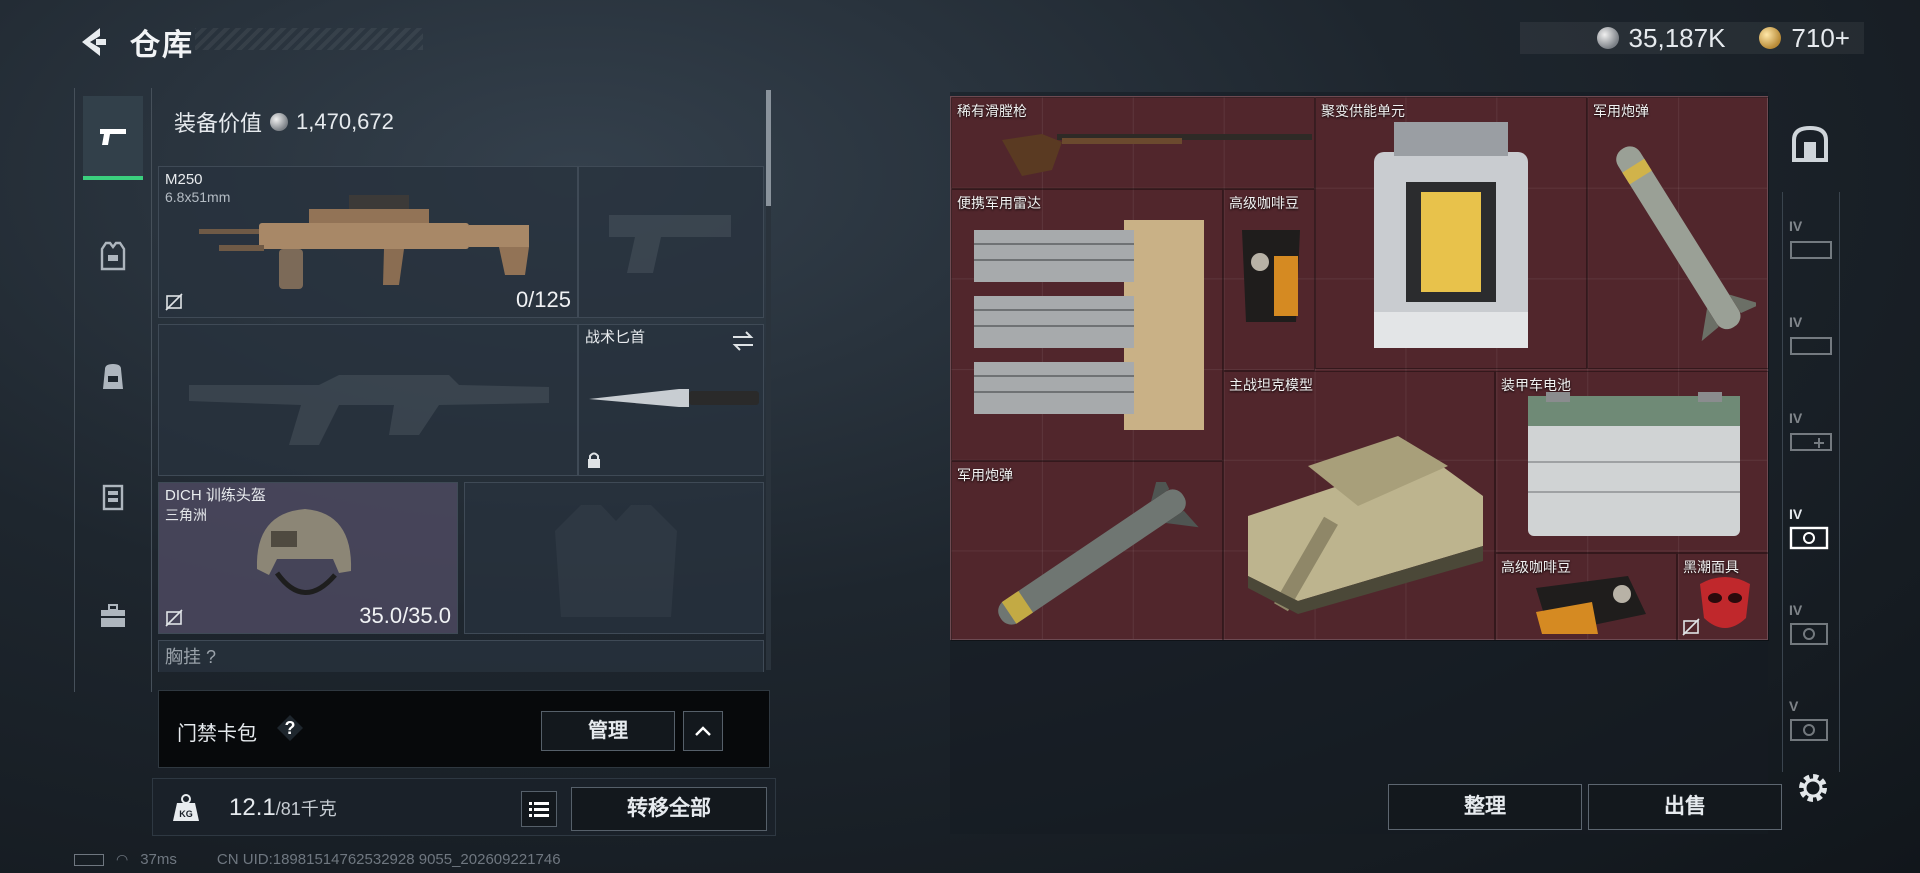 Image resolution: width=1920 pixels, height=873 pixels. I want to click on item-label: 稀有滑膛枪, so click(992, 111).